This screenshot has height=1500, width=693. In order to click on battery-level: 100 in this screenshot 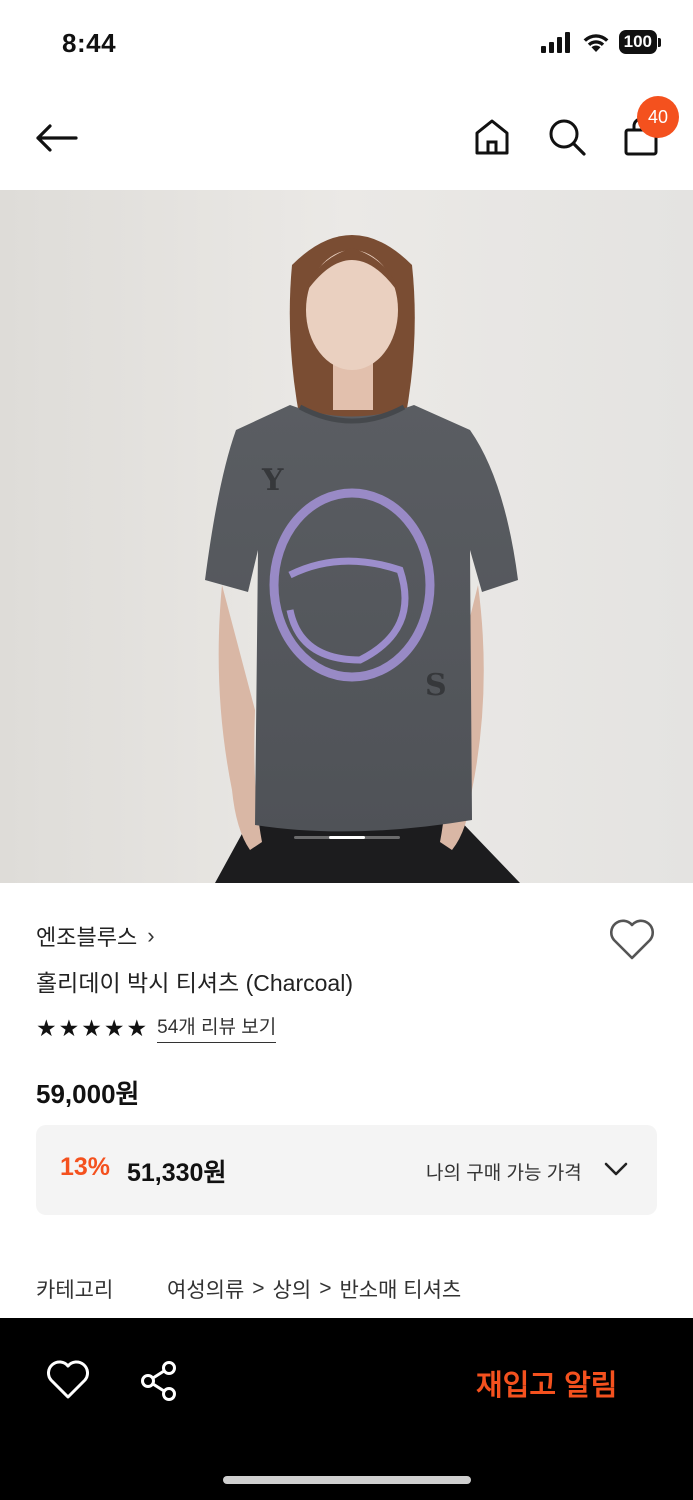, I will do `click(637, 42)`.